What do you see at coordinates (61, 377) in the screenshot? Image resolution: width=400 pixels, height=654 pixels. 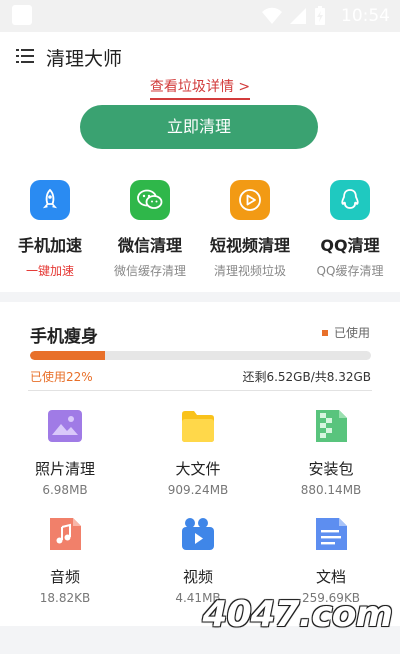 I see `storage-used-label: 已使用22%` at bounding box center [61, 377].